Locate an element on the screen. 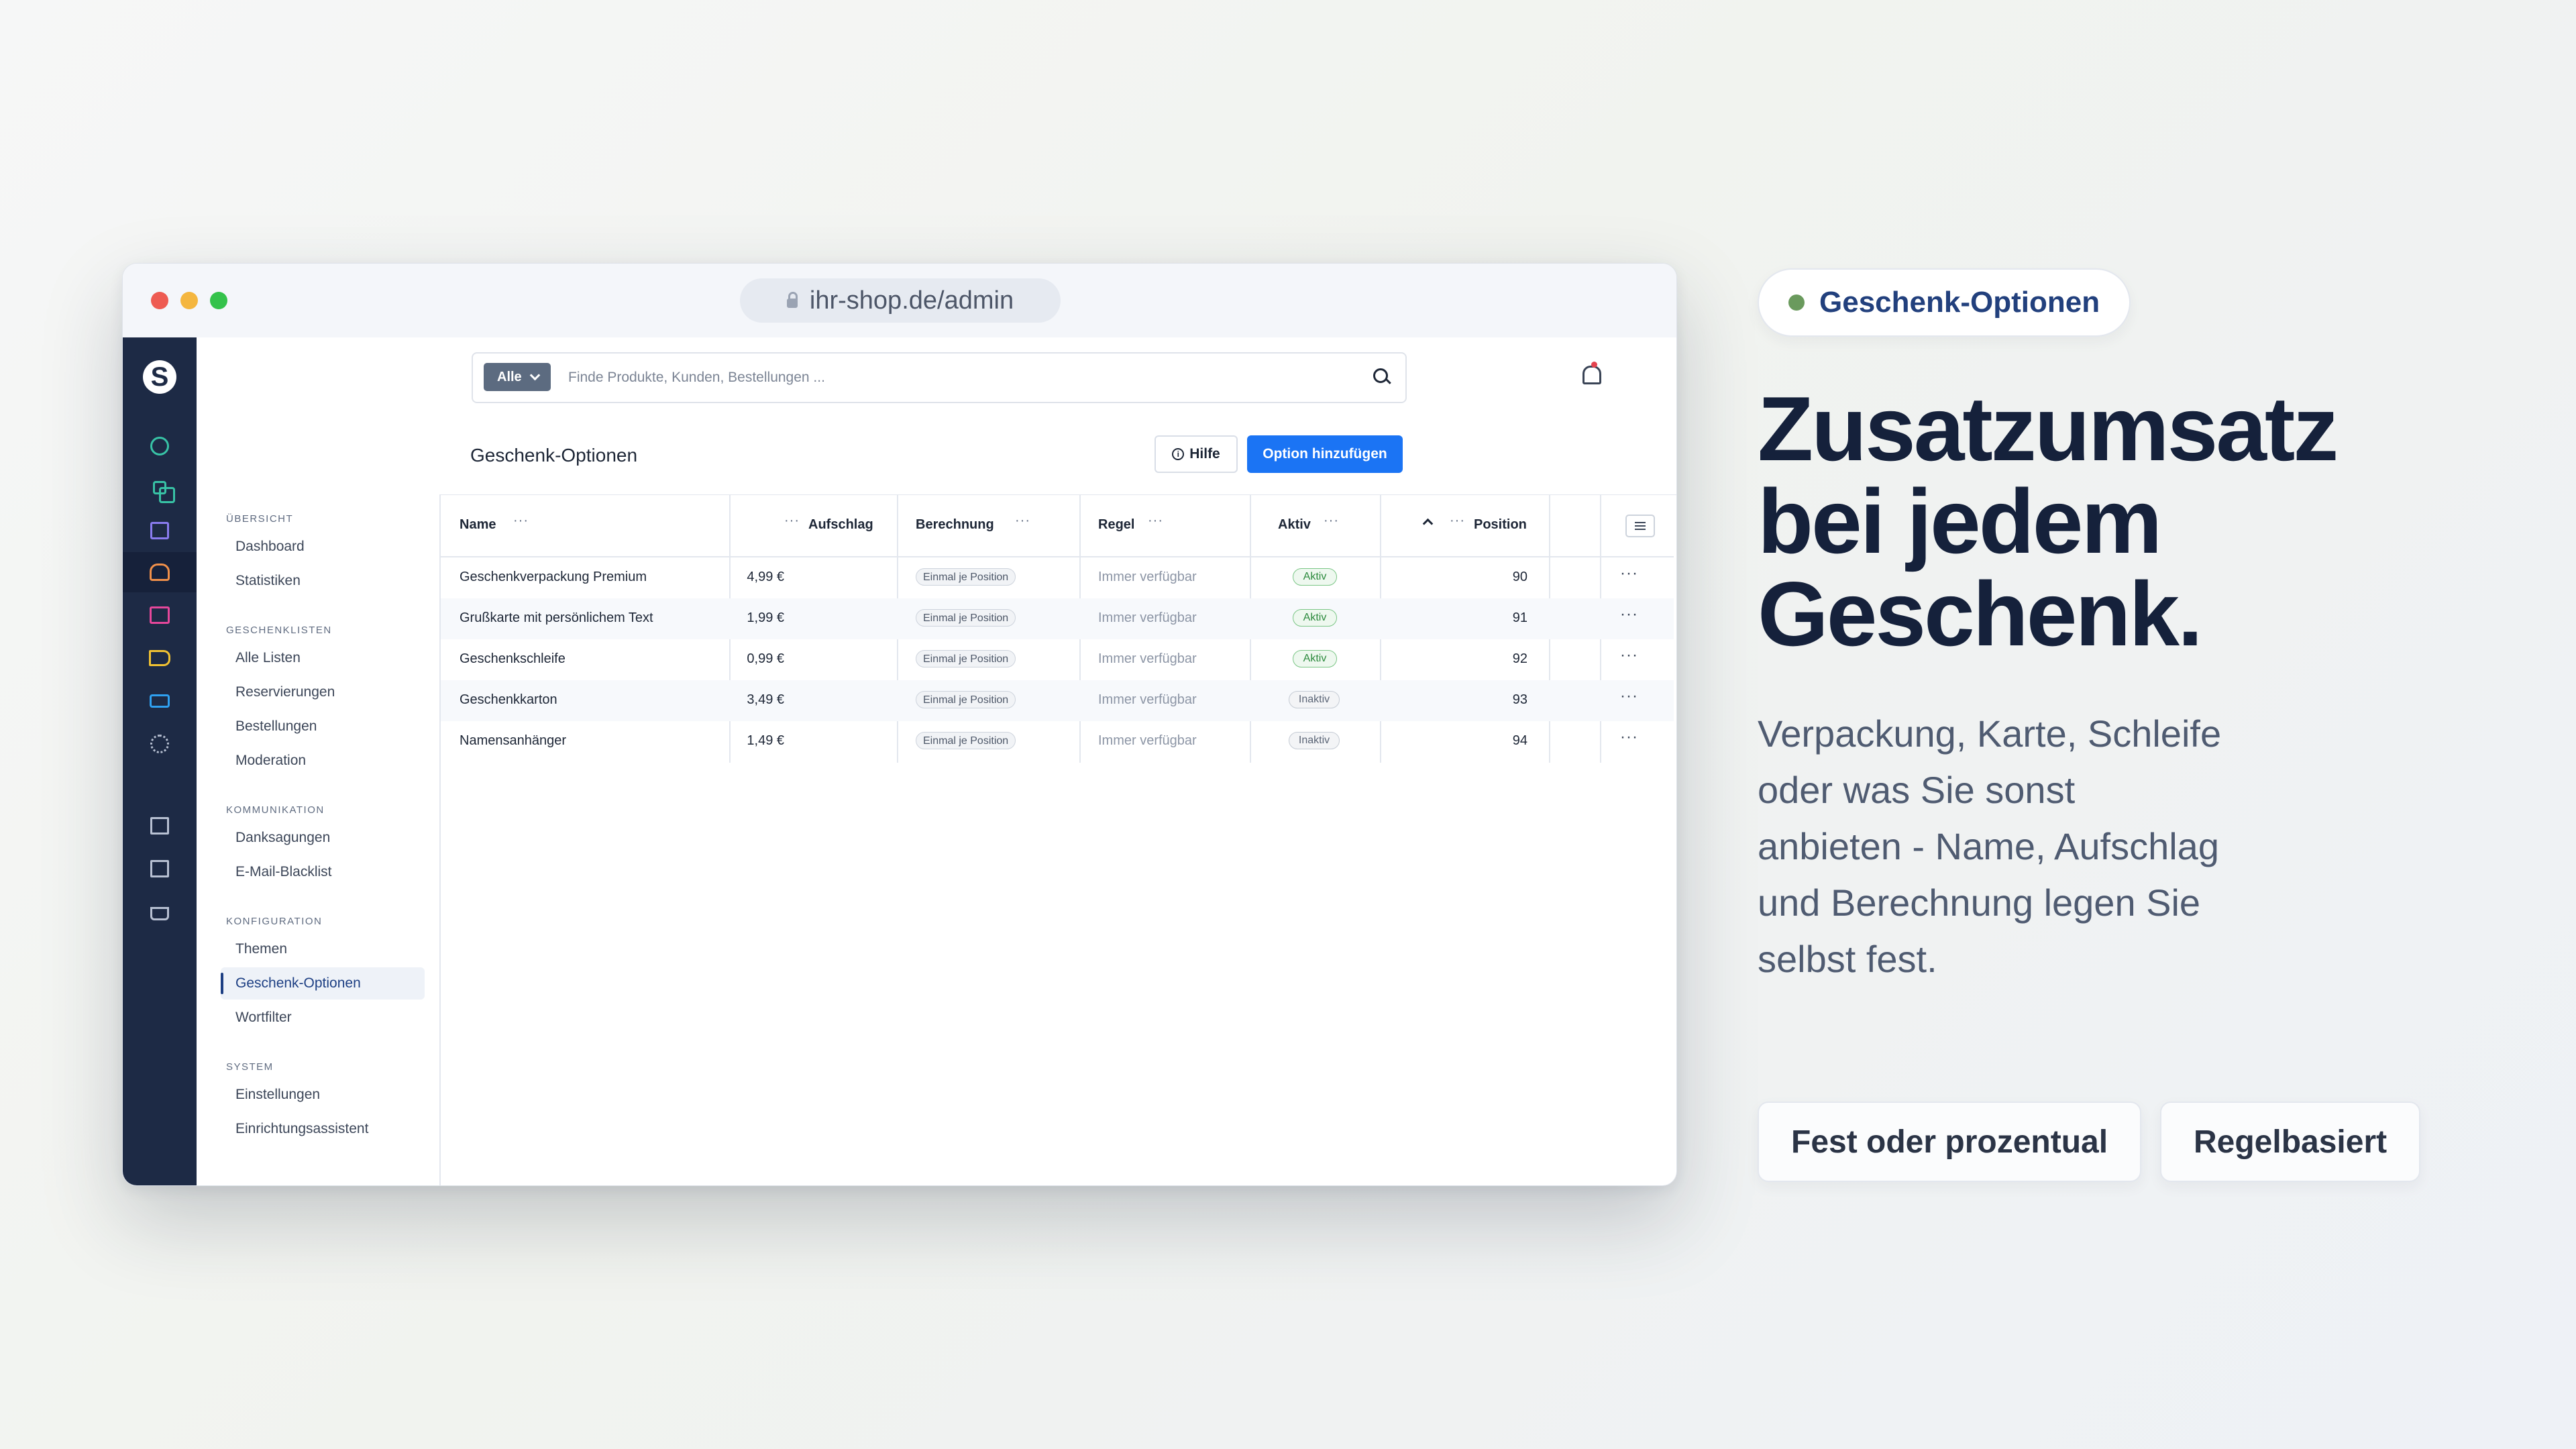 This screenshot has width=2576, height=1449. nav-item-danksagungen: Danksagungen is located at coordinates (323, 838).